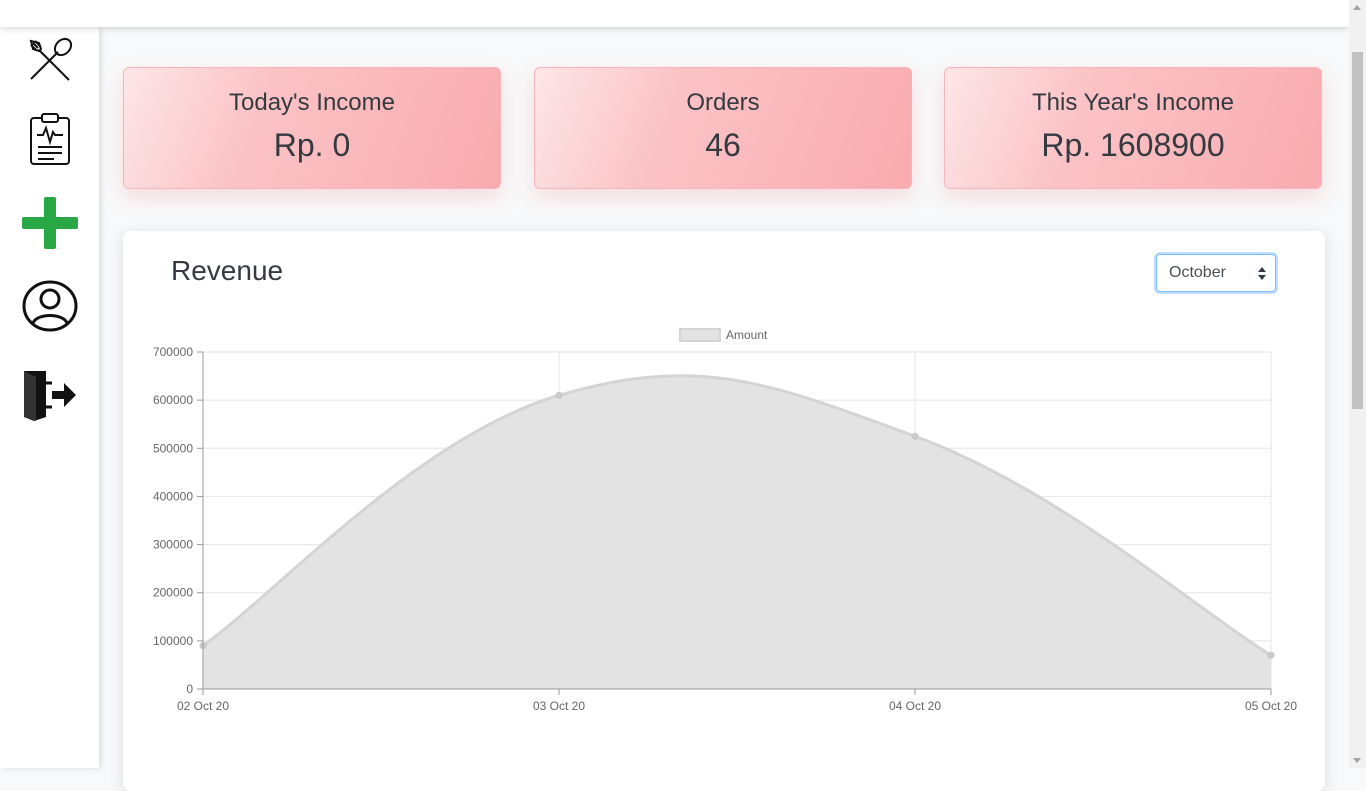 The width and height of the screenshot is (1366, 791). I want to click on y-tick-label: 300000, so click(173, 545).